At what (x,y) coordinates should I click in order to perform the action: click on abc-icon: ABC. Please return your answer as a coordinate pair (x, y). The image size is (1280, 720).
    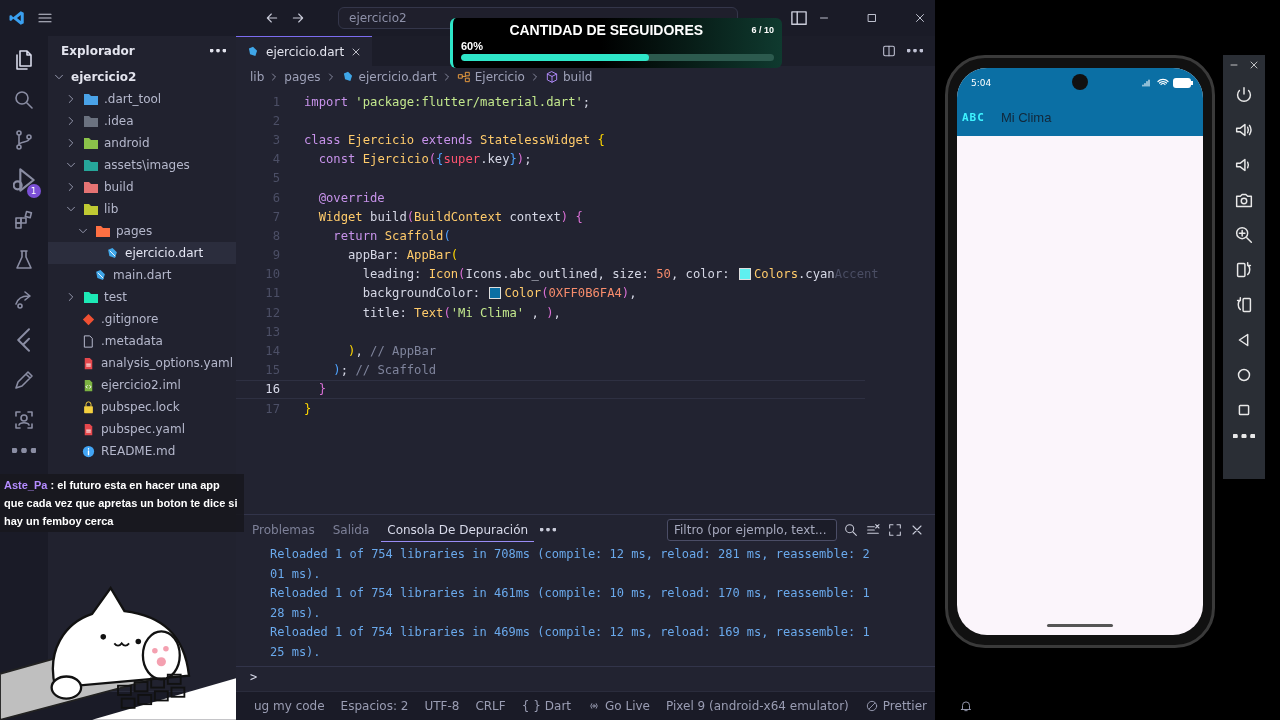
    Looking at the image, I should click on (973, 117).